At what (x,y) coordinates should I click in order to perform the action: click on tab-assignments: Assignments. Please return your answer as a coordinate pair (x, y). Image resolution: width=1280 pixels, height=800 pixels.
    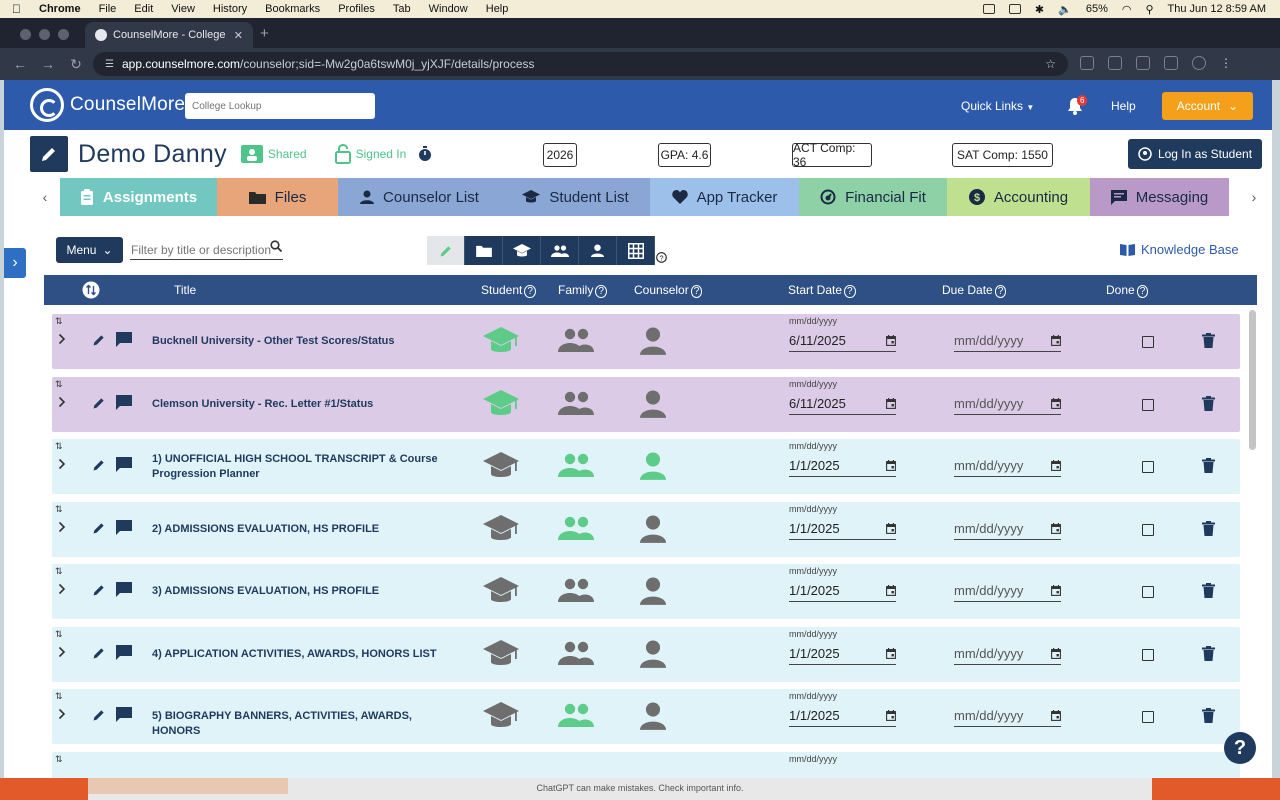
    Looking at the image, I should click on (138, 197).